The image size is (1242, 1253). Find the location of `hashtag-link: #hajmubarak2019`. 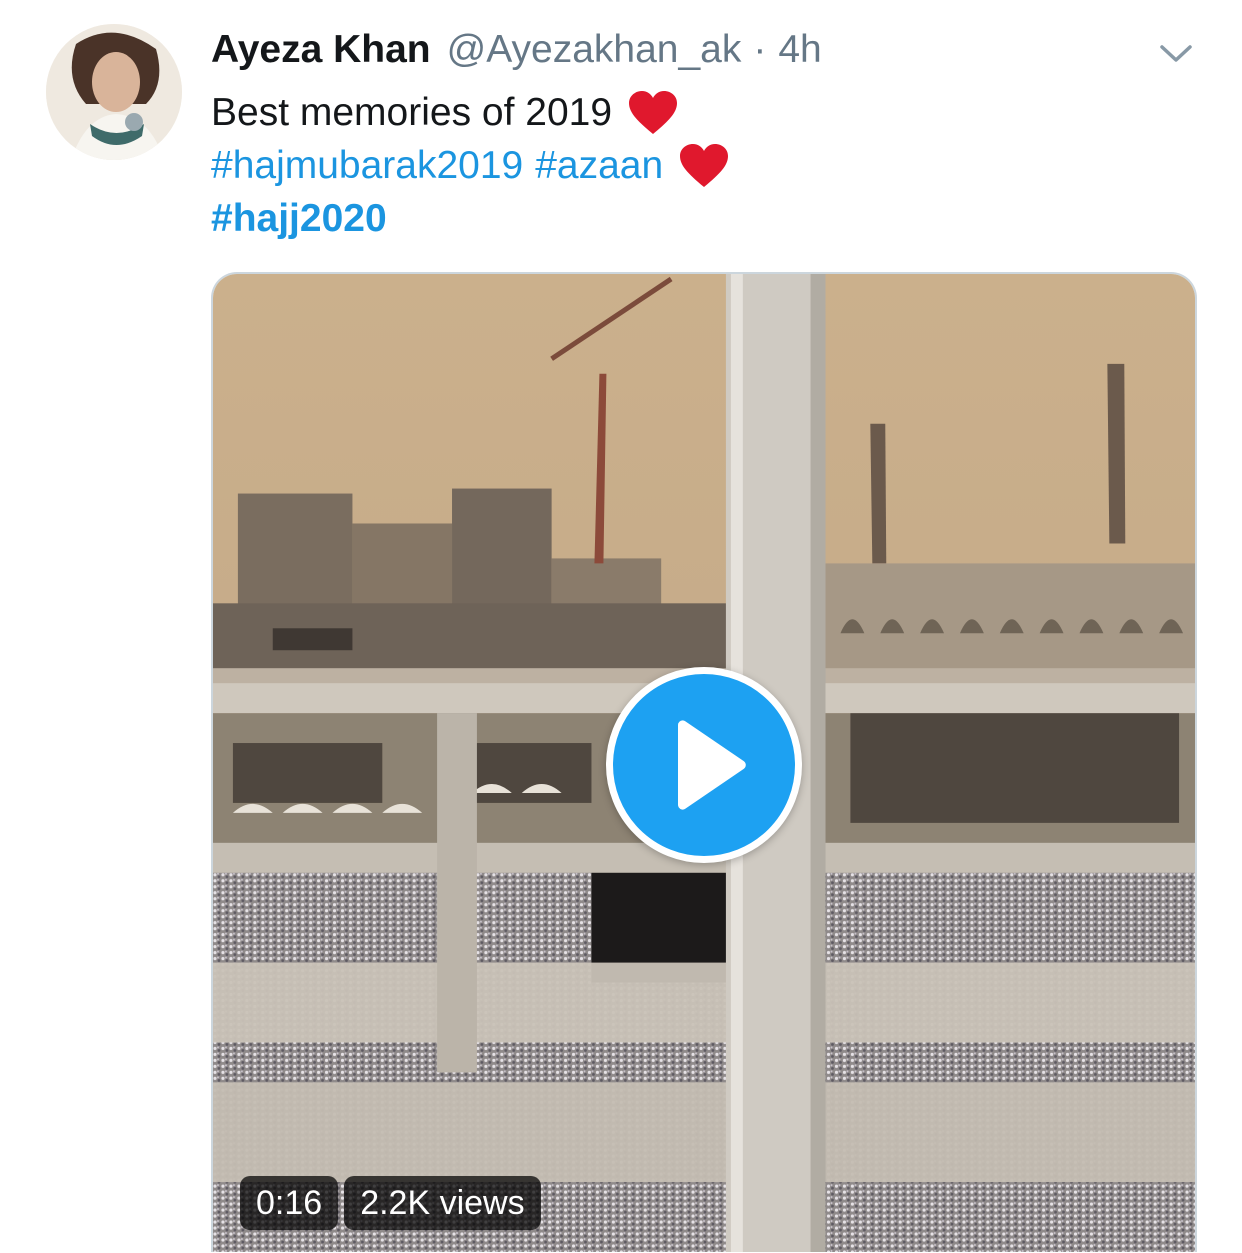

hashtag-link: #hajmubarak2019 is located at coordinates (367, 165).